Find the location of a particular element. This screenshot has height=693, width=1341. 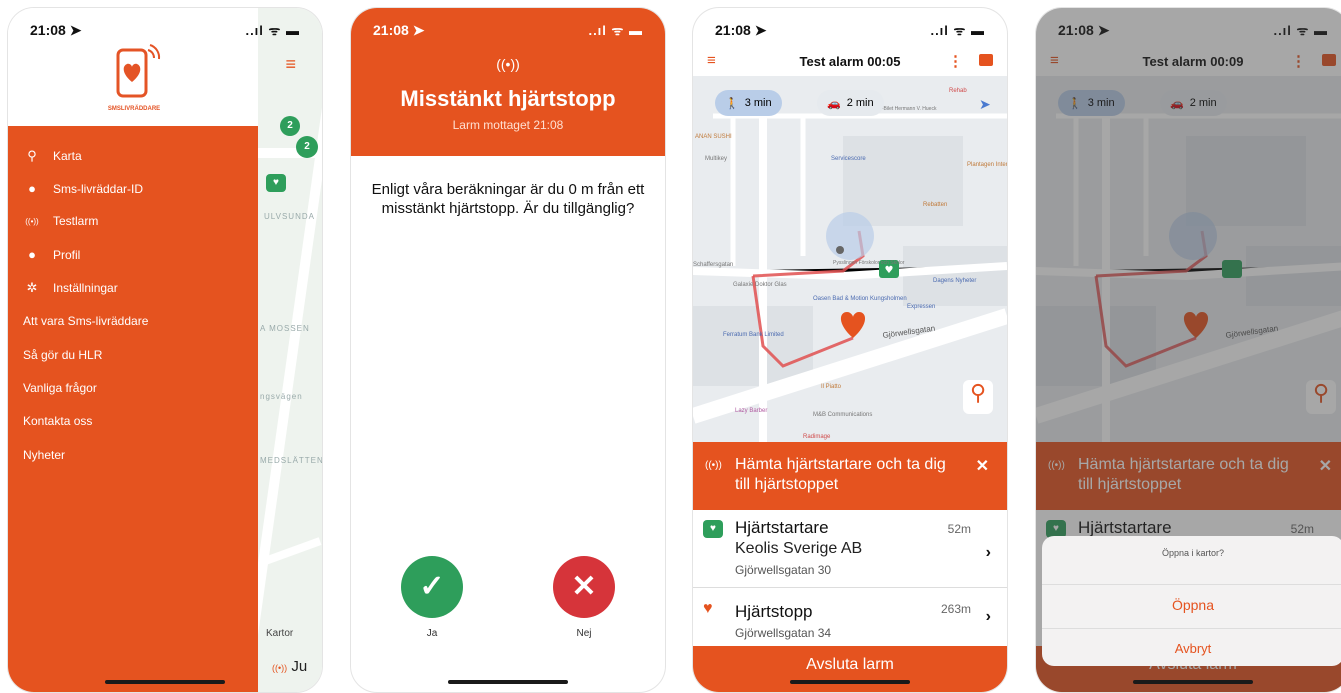

menu-item-sms-id: ● Sms-livräddar-ID is located at coordinates (83, 188).